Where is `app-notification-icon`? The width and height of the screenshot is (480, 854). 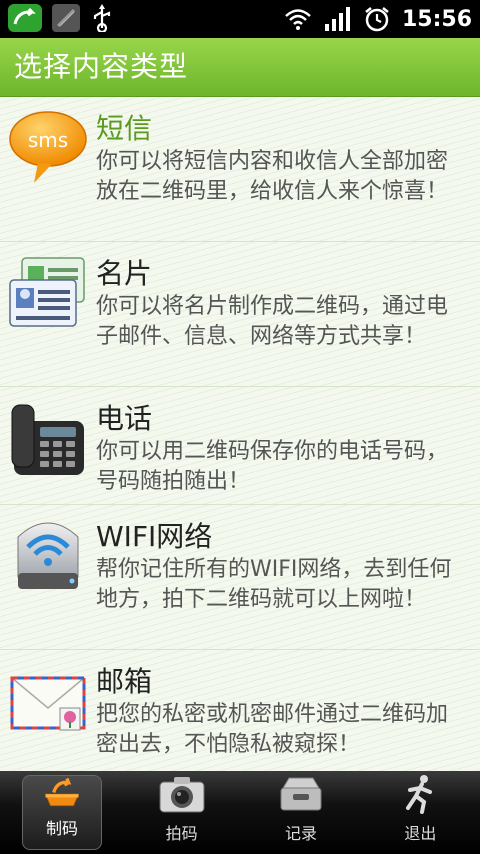 app-notification-icon is located at coordinates (25, 18).